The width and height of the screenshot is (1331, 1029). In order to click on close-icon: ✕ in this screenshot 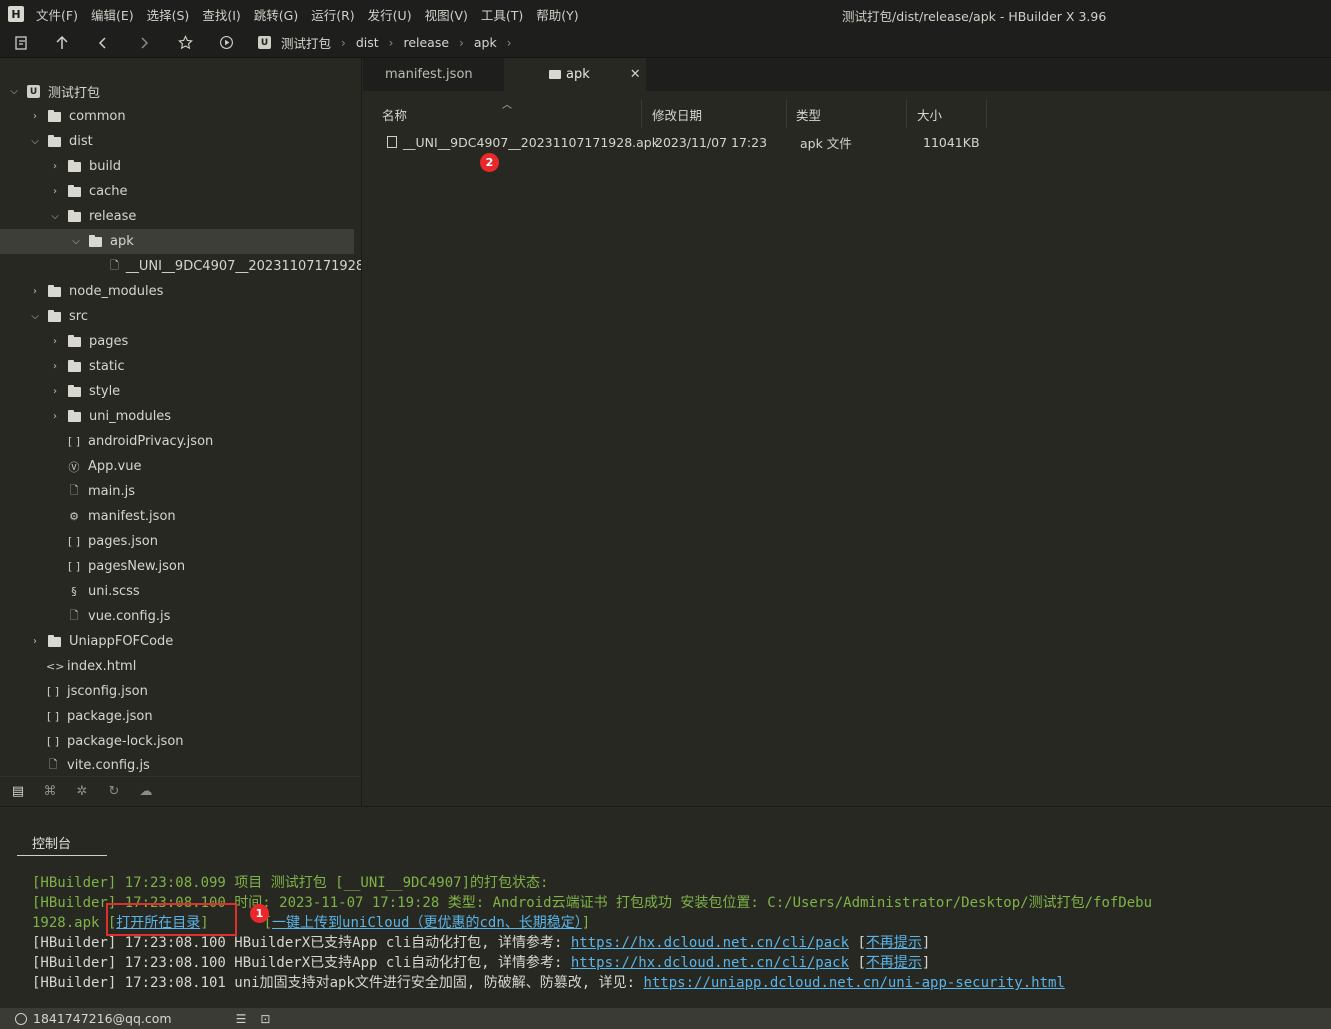, I will do `click(635, 74)`.